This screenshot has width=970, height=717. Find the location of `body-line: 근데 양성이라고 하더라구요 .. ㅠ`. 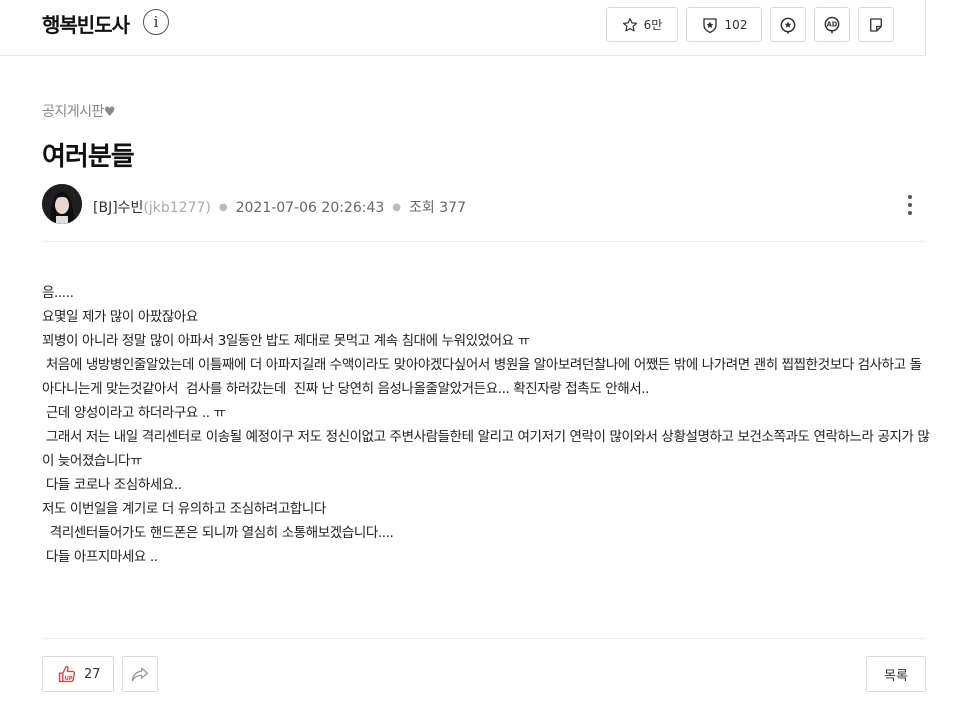

body-line: 근데 양성이라고 하더라구요 .. ㅠ is located at coordinates (134, 413).